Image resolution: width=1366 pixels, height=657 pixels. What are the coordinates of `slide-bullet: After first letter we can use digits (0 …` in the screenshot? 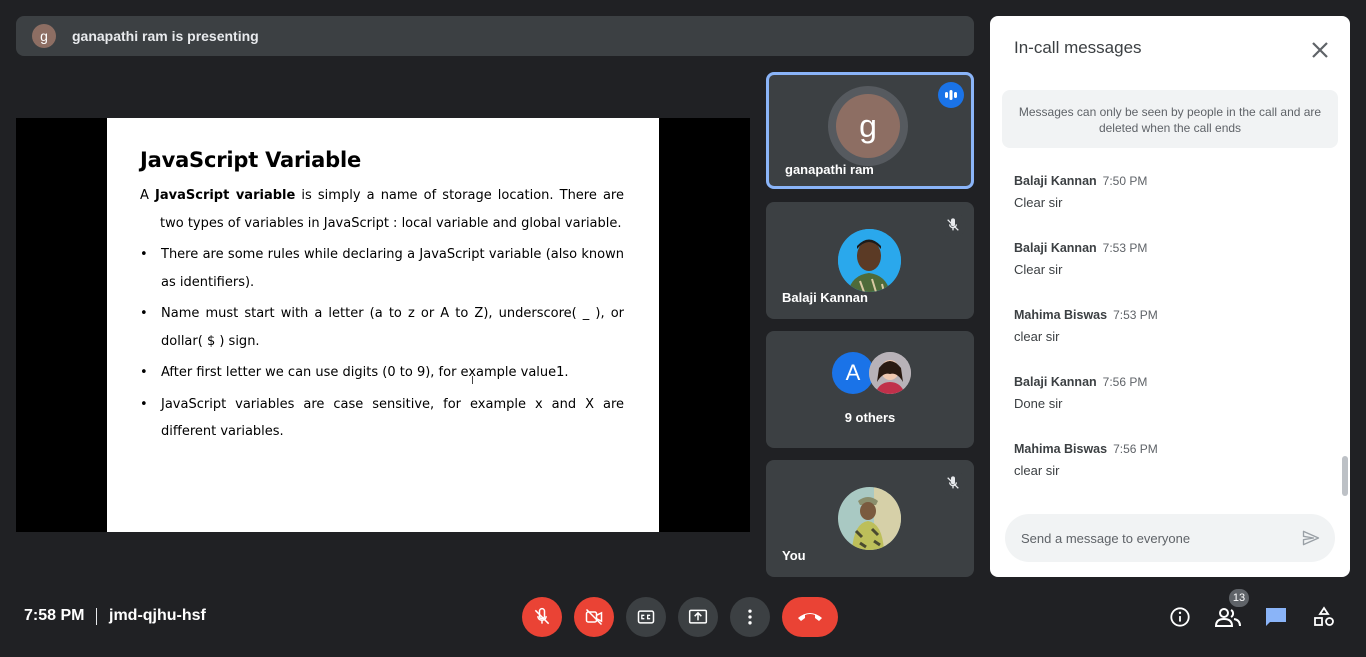 It's located at (382, 373).